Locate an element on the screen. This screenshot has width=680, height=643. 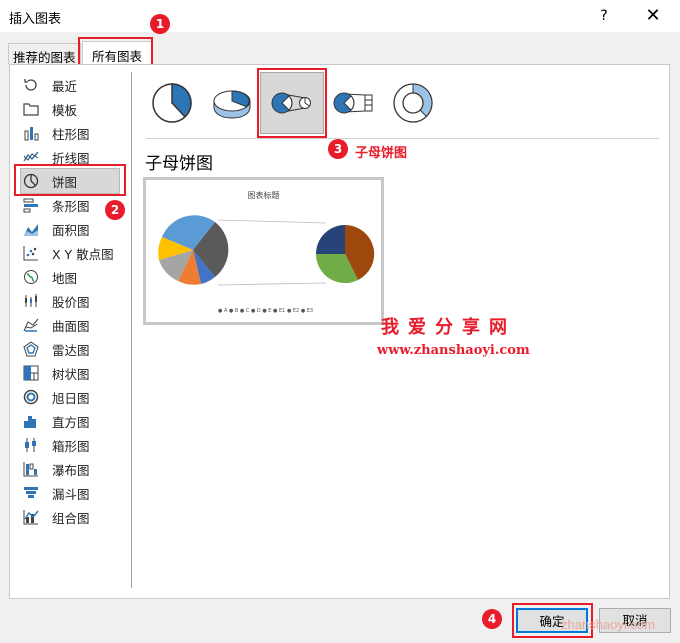
sidebar-item-radar: 雷达图 is located at coordinates (71, 349).